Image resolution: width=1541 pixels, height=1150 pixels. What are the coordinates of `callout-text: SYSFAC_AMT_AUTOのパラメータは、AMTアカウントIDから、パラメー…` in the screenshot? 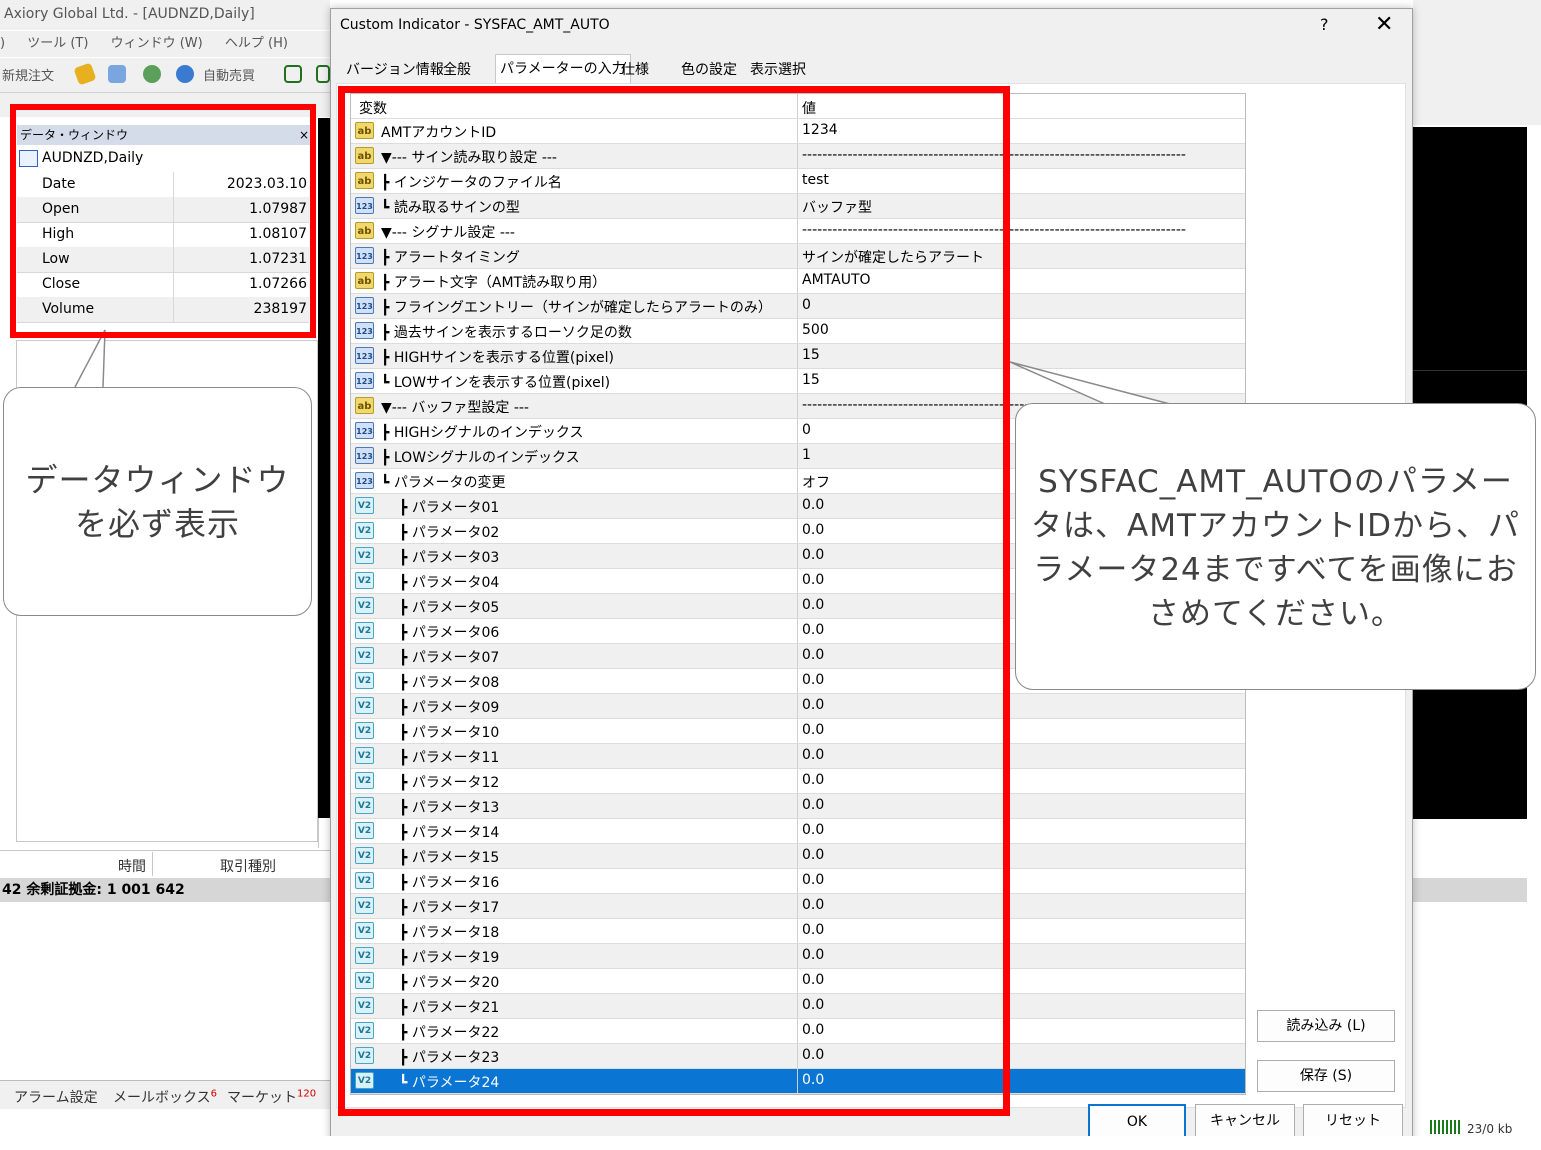 It's located at (1275, 548).